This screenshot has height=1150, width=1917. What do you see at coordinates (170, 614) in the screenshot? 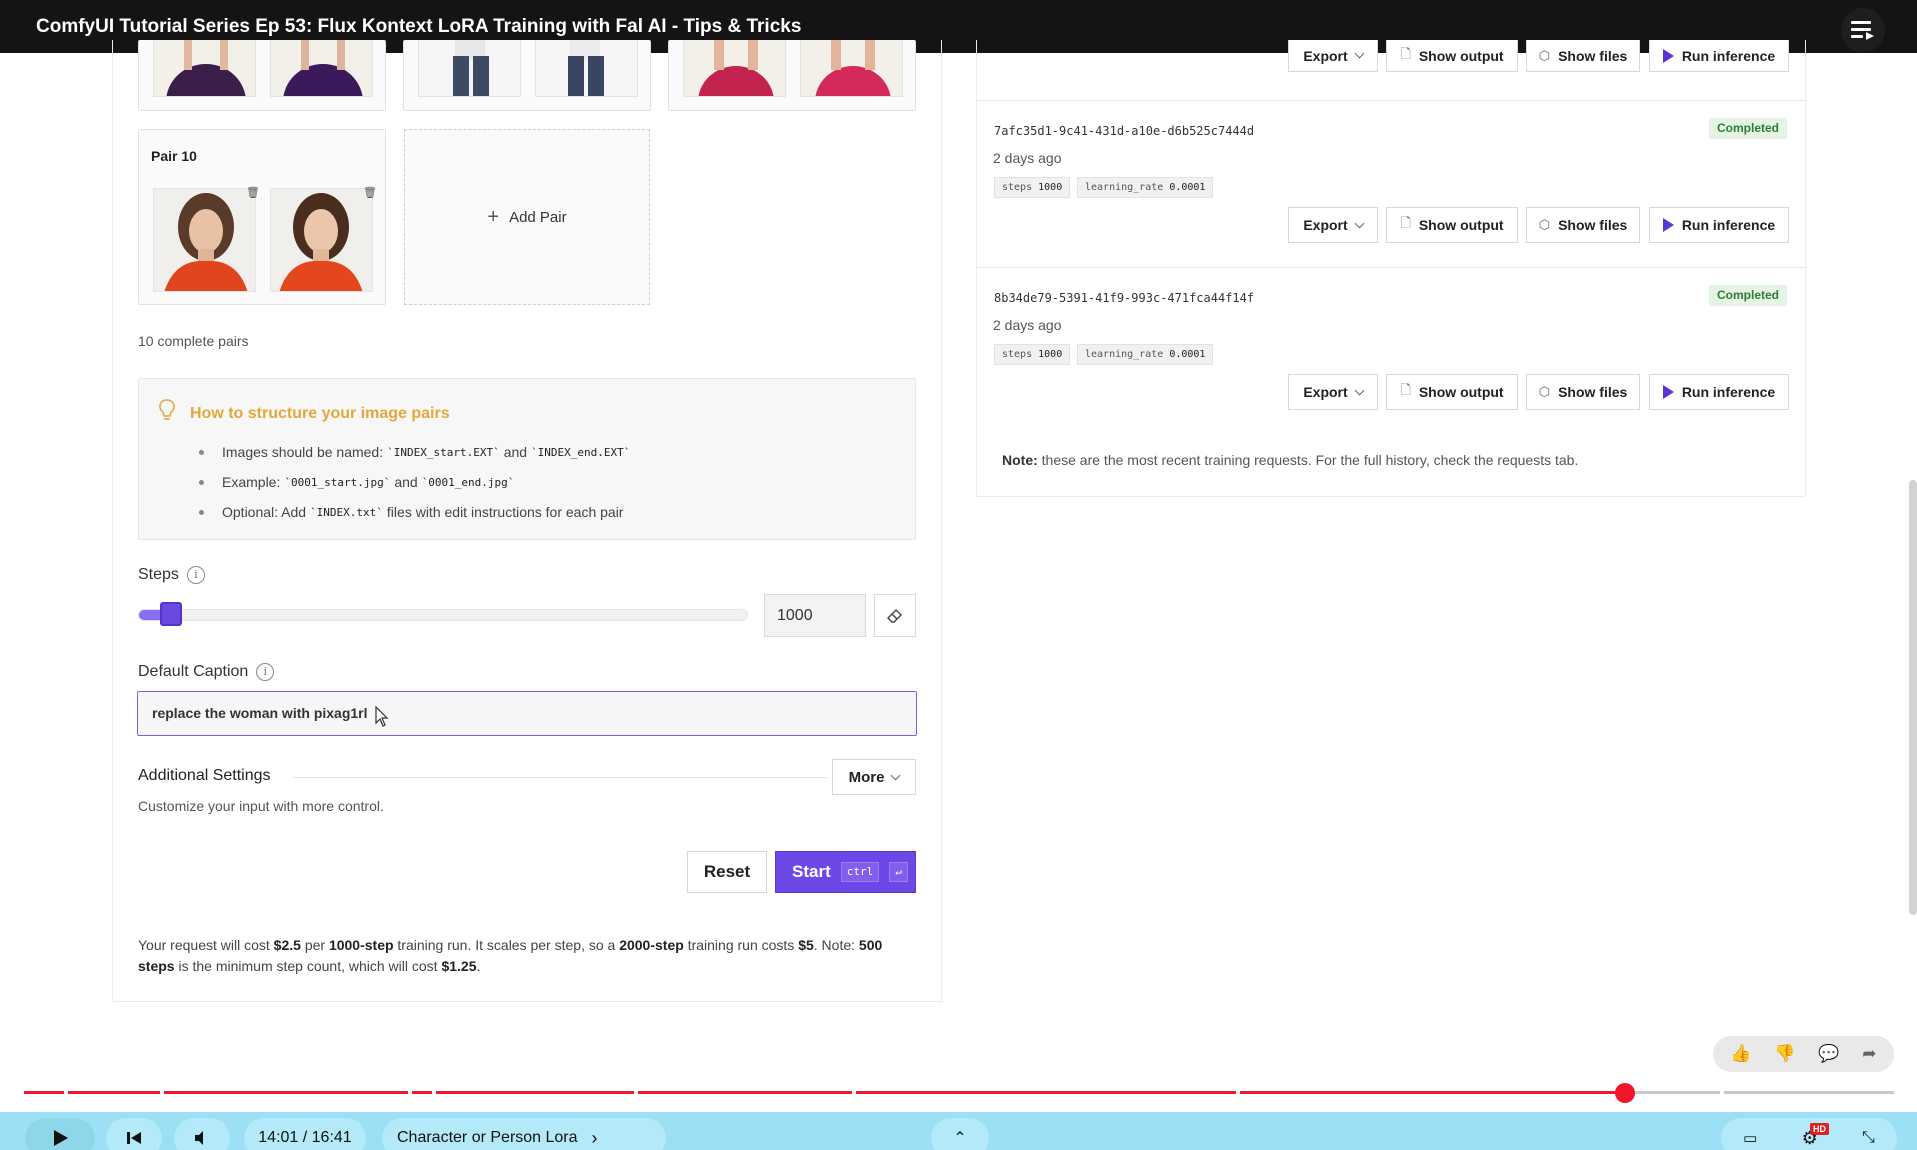
I see `steps-slider-handle` at bounding box center [170, 614].